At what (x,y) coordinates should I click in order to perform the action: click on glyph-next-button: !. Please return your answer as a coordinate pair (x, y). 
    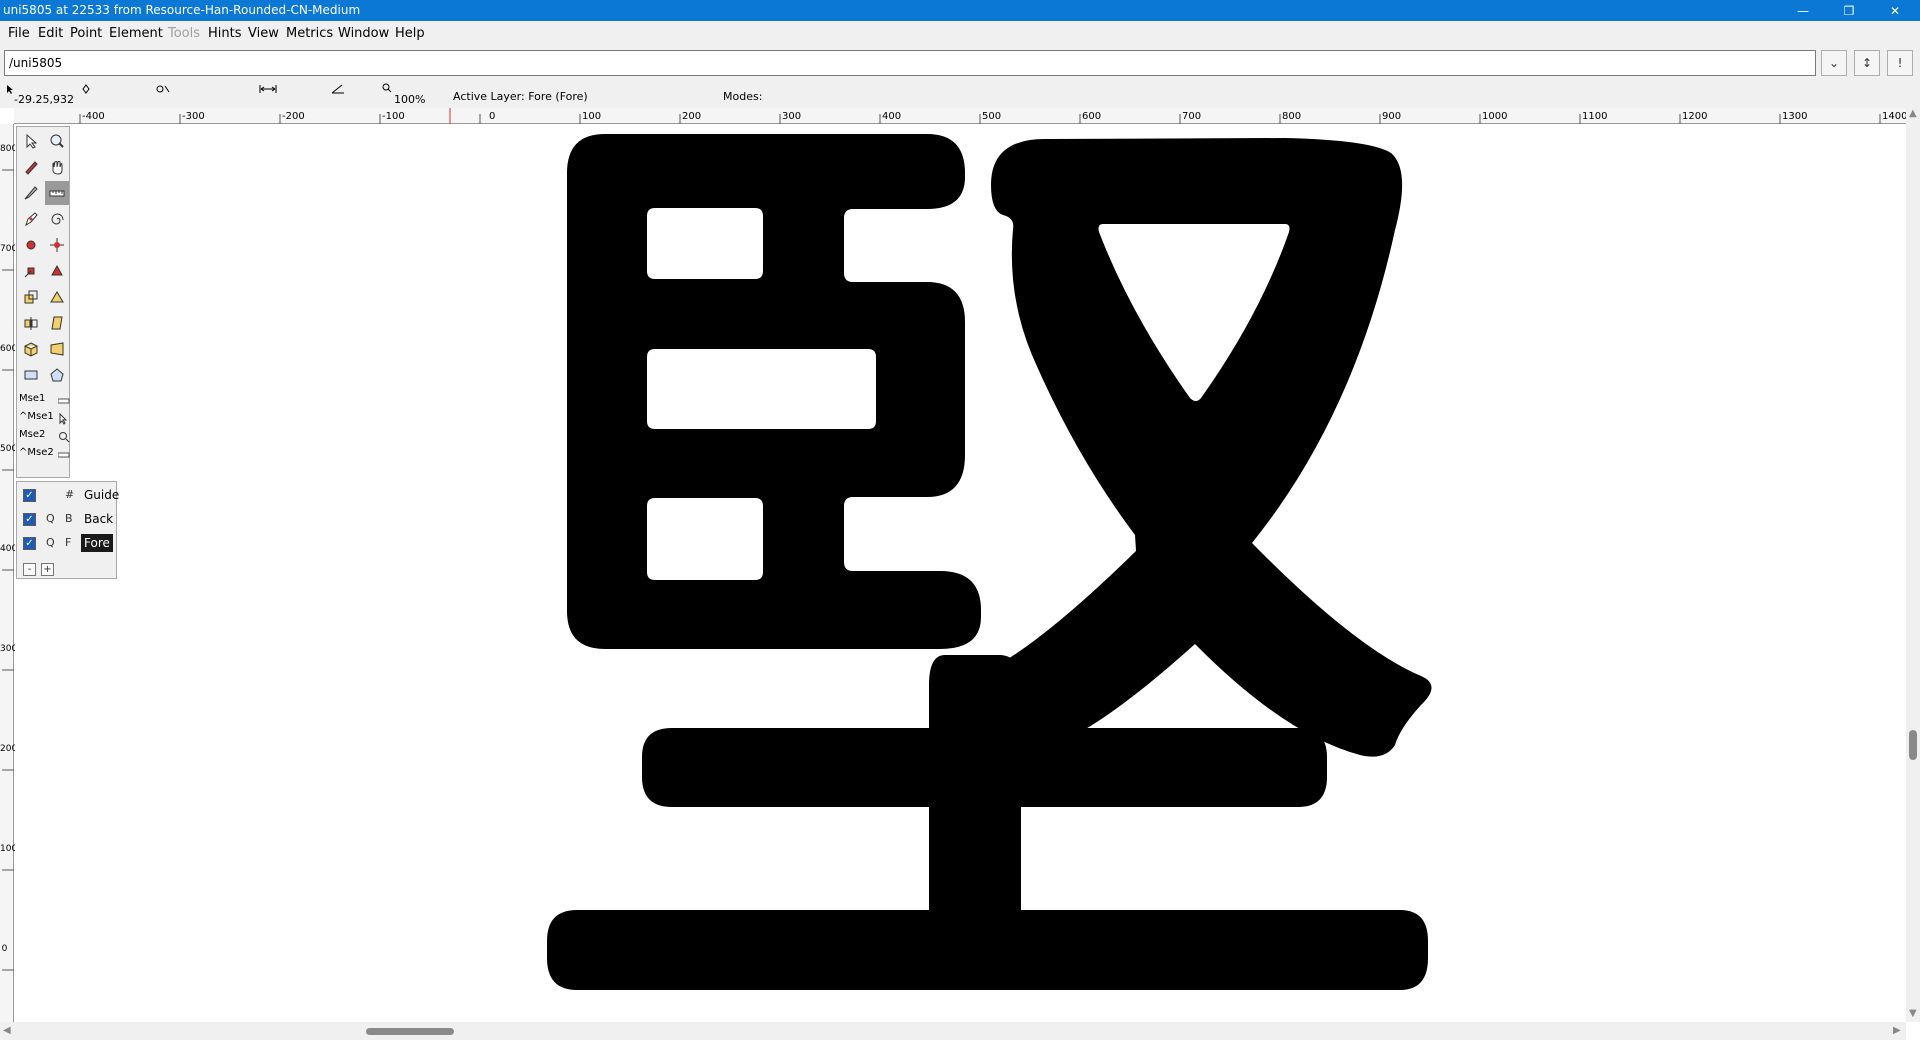
    Looking at the image, I should click on (1900, 63).